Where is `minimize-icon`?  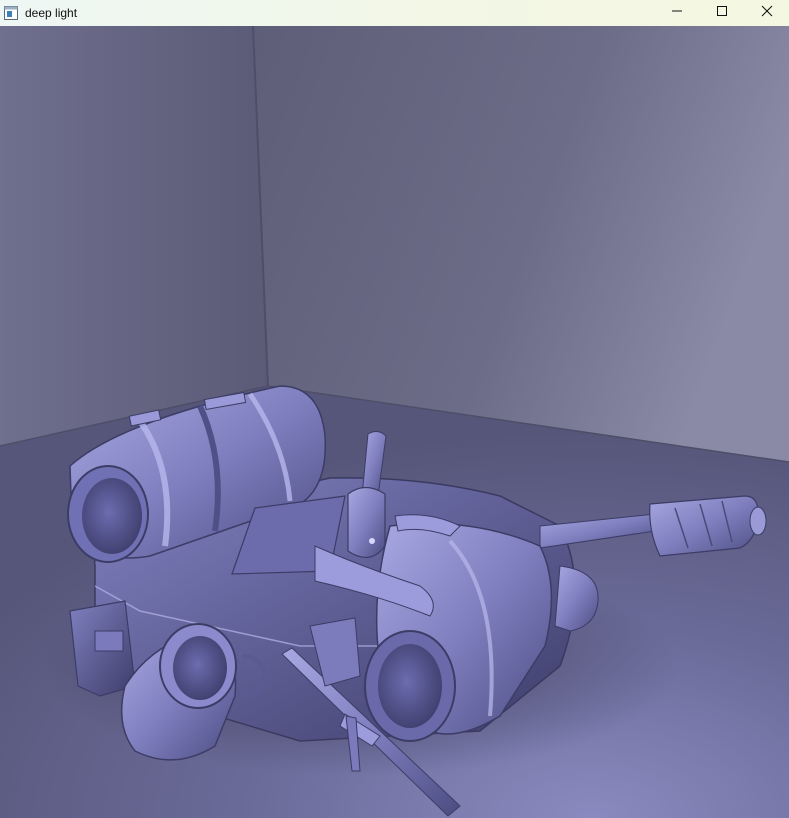 minimize-icon is located at coordinates (676, 11).